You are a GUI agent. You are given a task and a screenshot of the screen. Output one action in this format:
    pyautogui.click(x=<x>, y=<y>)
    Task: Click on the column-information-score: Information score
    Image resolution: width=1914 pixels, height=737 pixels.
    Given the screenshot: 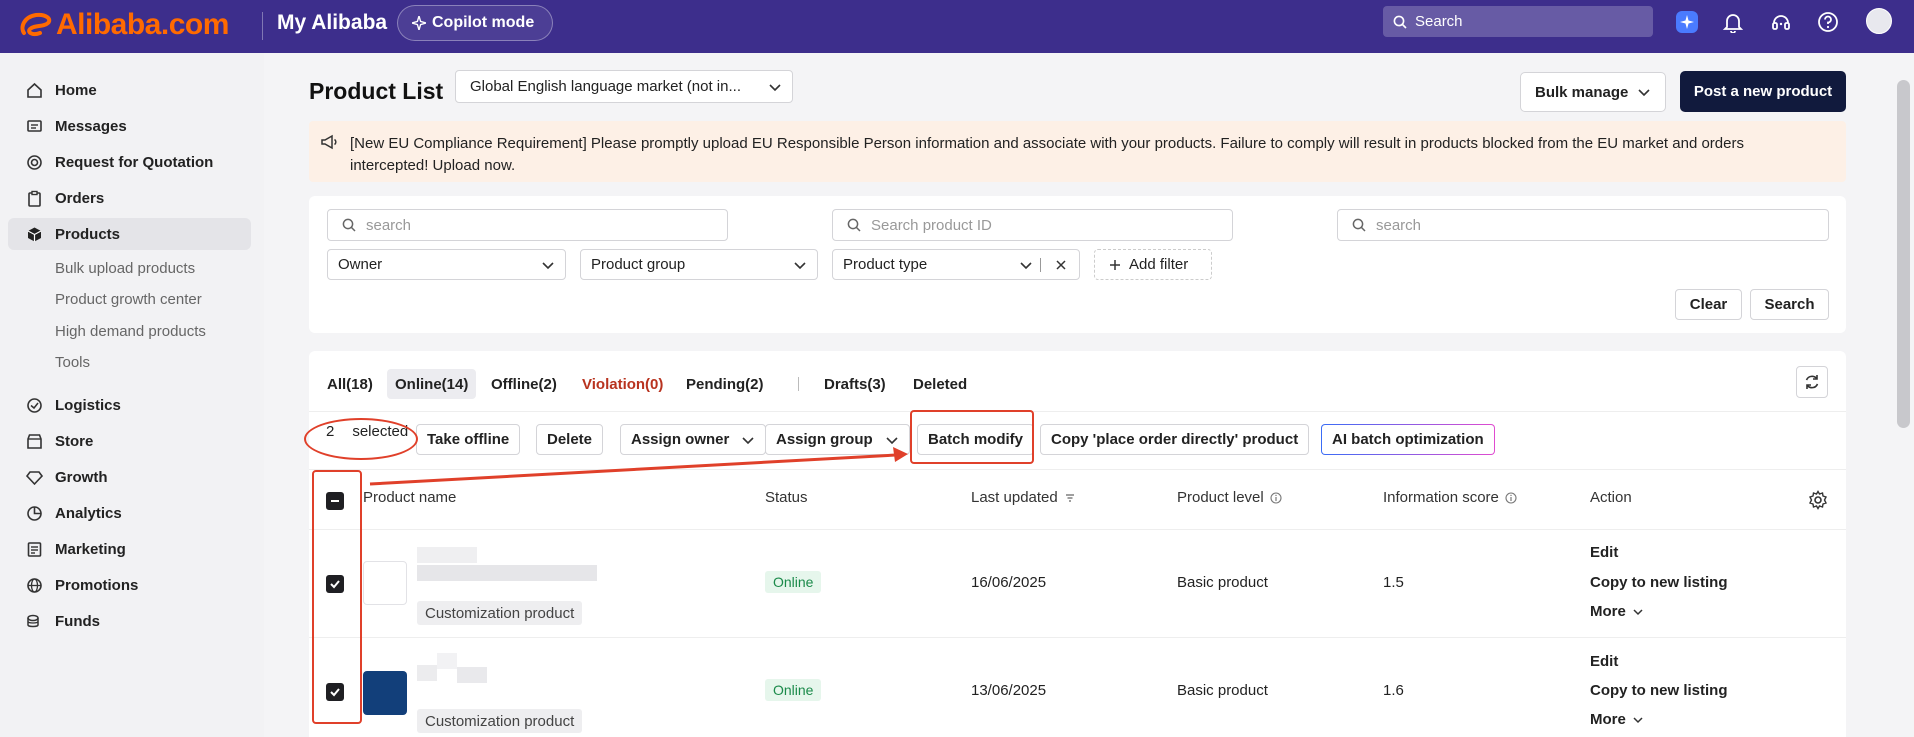 What is the action you would take?
    pyautogui.click(x=1450, y=497)
    